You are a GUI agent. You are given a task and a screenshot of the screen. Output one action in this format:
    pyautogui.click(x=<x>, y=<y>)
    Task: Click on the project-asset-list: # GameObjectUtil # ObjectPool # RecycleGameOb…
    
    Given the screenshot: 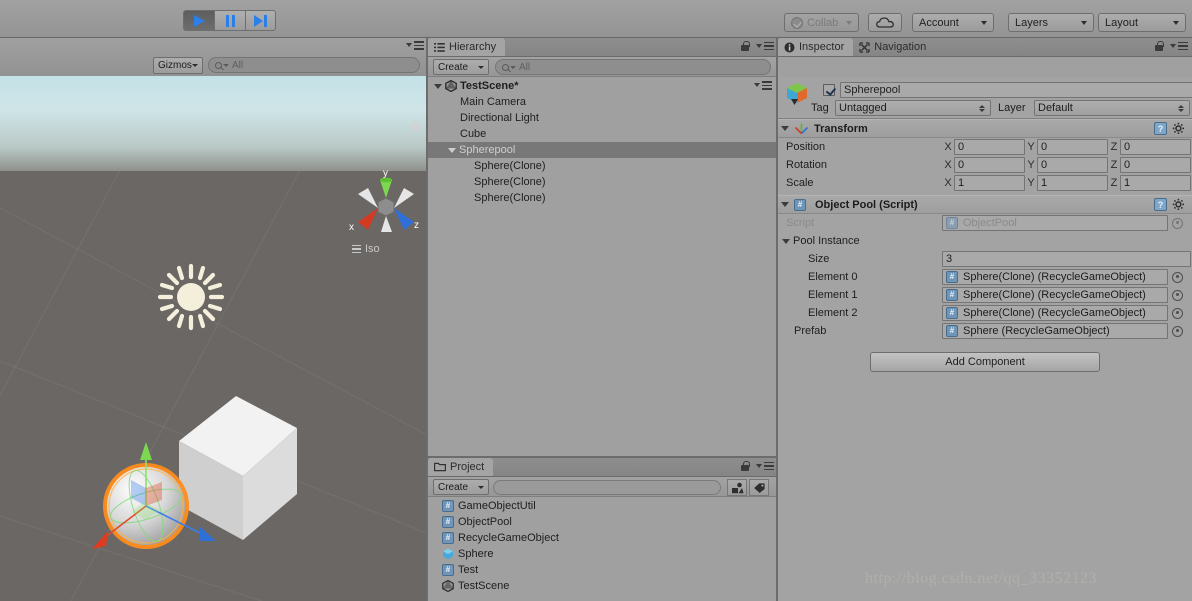 What is the action you would take?
    pyautogui.click(x=603, y=549)
    